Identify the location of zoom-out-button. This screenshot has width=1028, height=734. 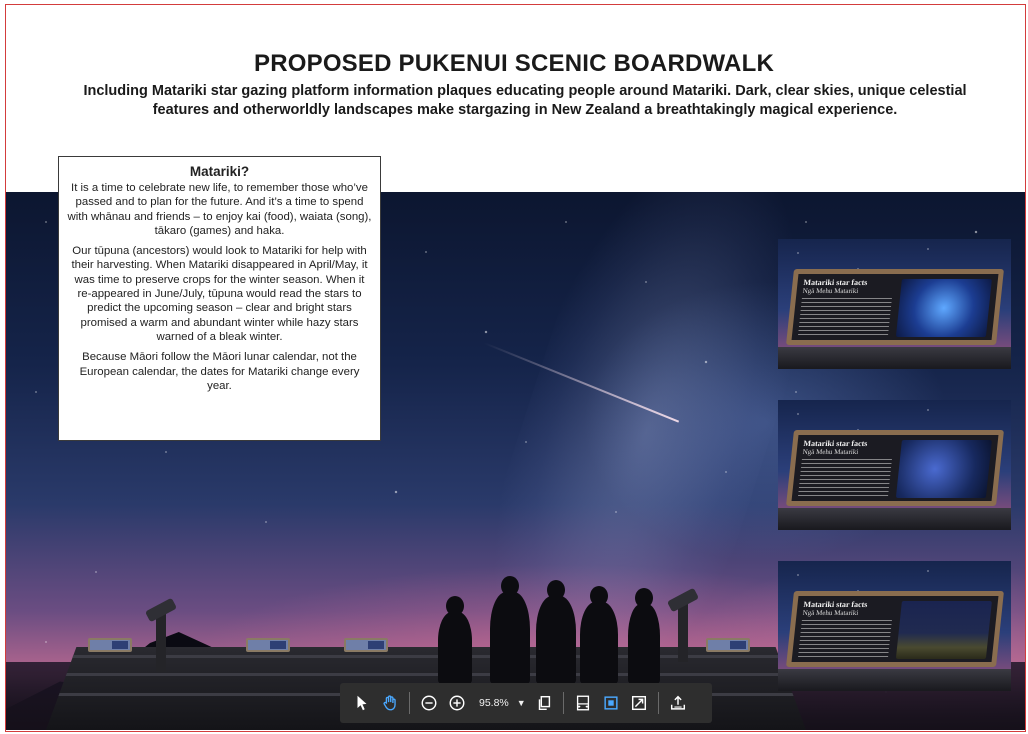
(429, 703).